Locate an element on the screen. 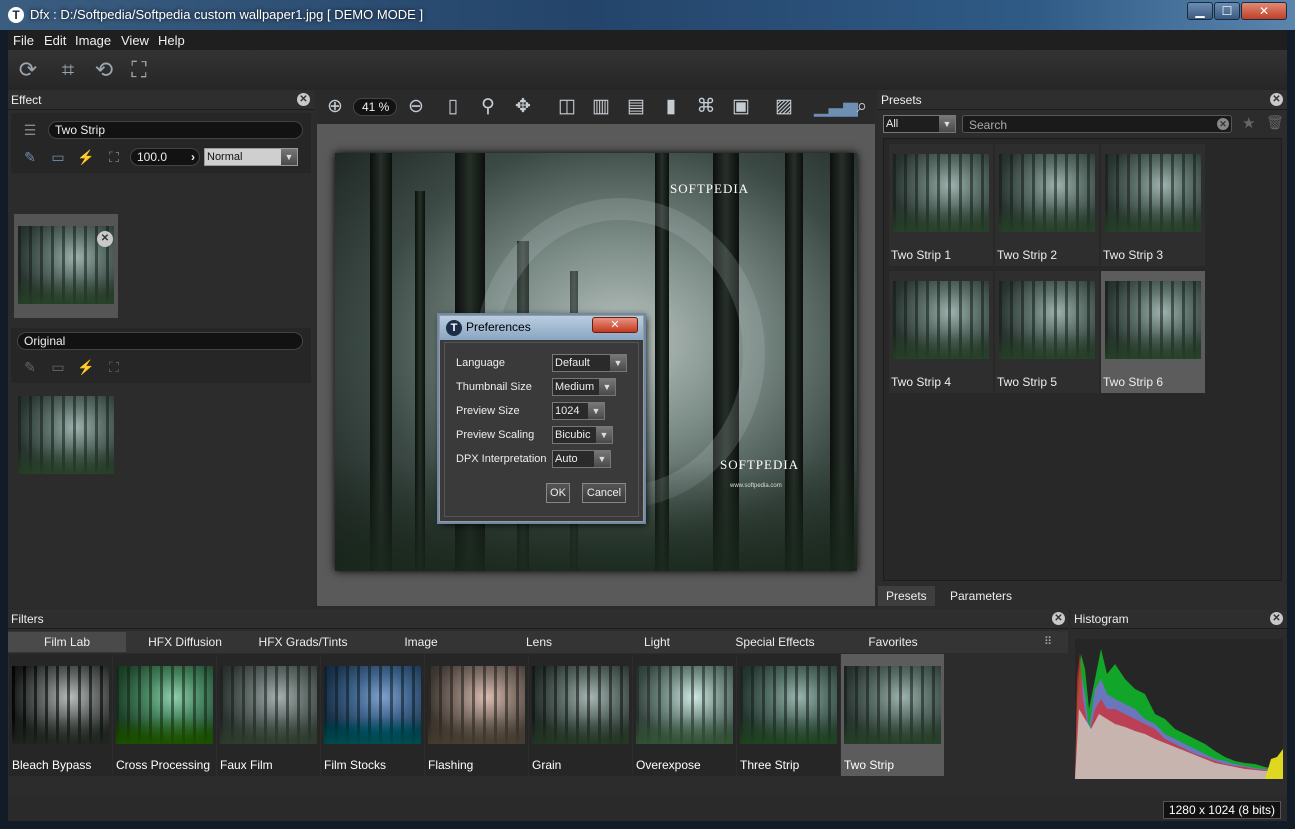 The width and height of the screenshot is (1295, 829). thumbnail-size-select: Medium ▼ is located at coordinates (584, 387).